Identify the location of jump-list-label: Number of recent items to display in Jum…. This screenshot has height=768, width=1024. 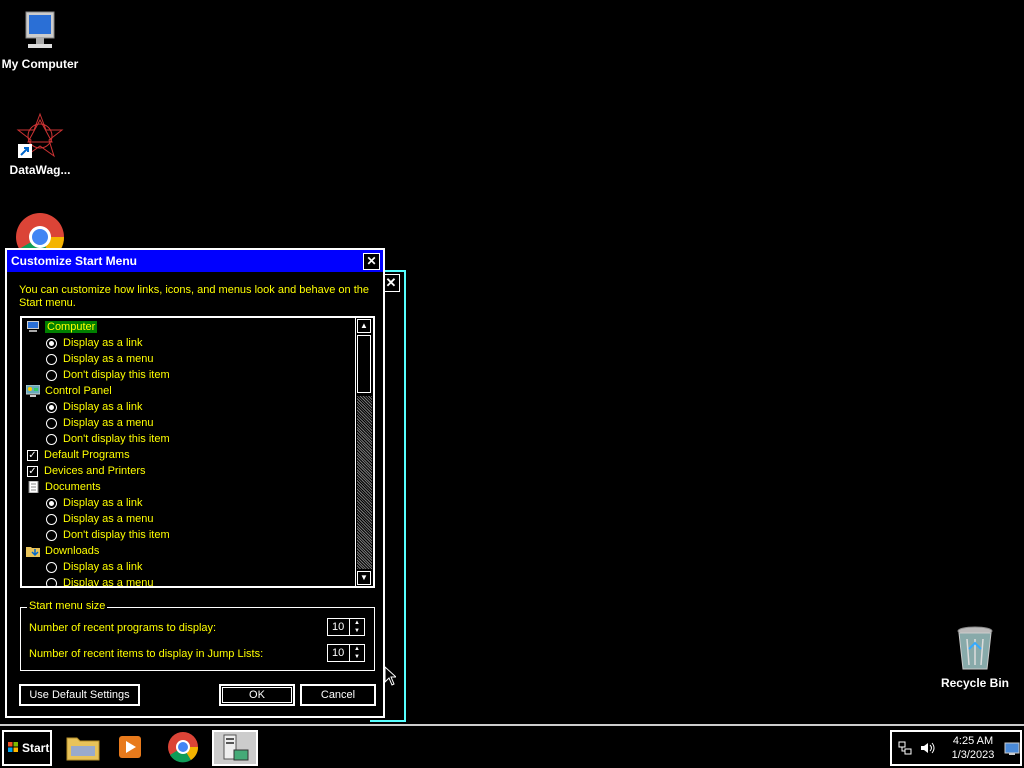
(146, 654).